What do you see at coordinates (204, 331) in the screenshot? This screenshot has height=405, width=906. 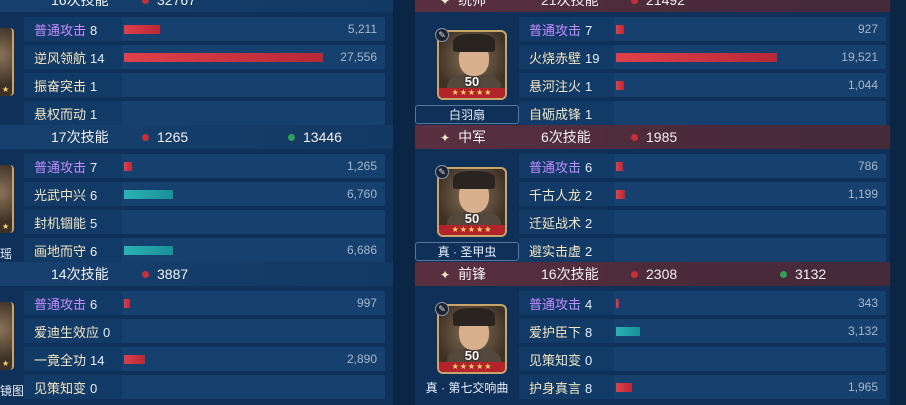 I see `skill-row: 爱迪生效应 0` at bounding box center [204, 331].